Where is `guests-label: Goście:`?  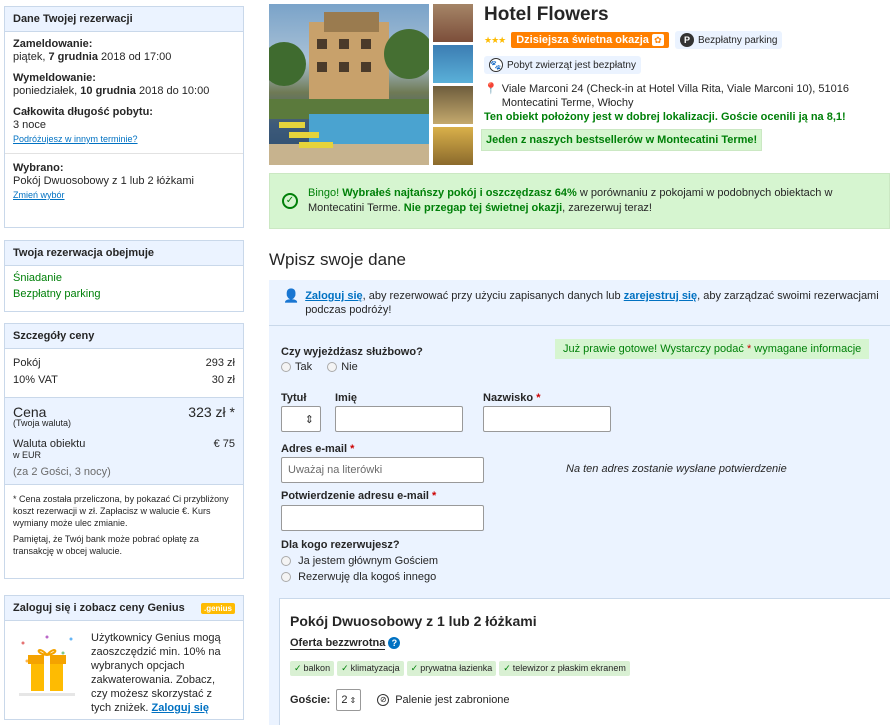 guests-label: Goście: is located at coordinates (310, 700).